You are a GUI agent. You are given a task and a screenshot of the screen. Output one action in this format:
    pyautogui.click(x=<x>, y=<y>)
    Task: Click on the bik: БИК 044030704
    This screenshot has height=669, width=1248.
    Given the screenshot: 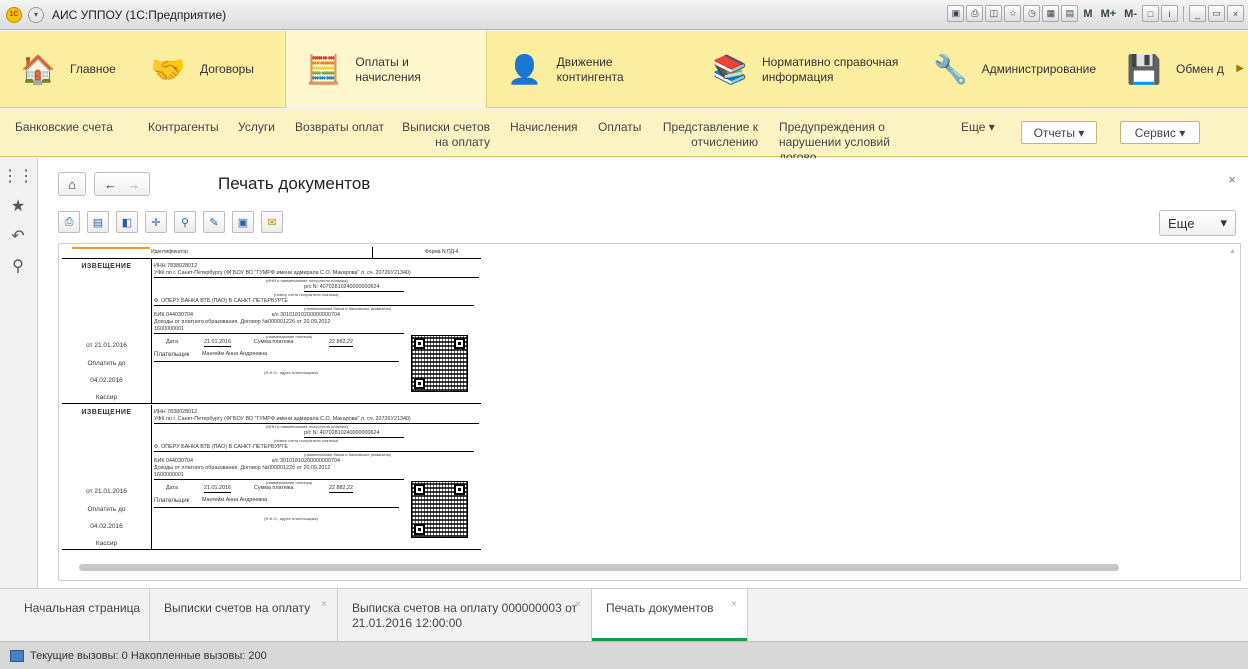 What is the action you would take?
    pyautogui.click(x=174, y=461)
    